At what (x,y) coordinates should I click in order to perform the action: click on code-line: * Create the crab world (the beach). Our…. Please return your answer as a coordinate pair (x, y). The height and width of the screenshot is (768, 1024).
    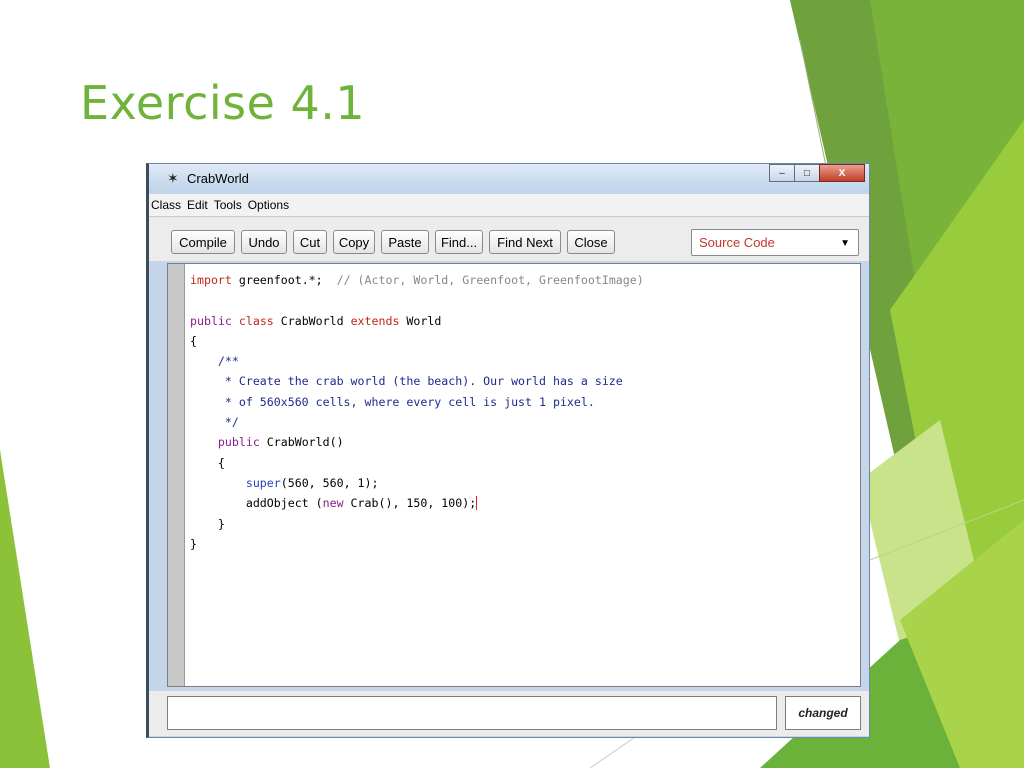
    Looking at the image, I should click on (417, 381).